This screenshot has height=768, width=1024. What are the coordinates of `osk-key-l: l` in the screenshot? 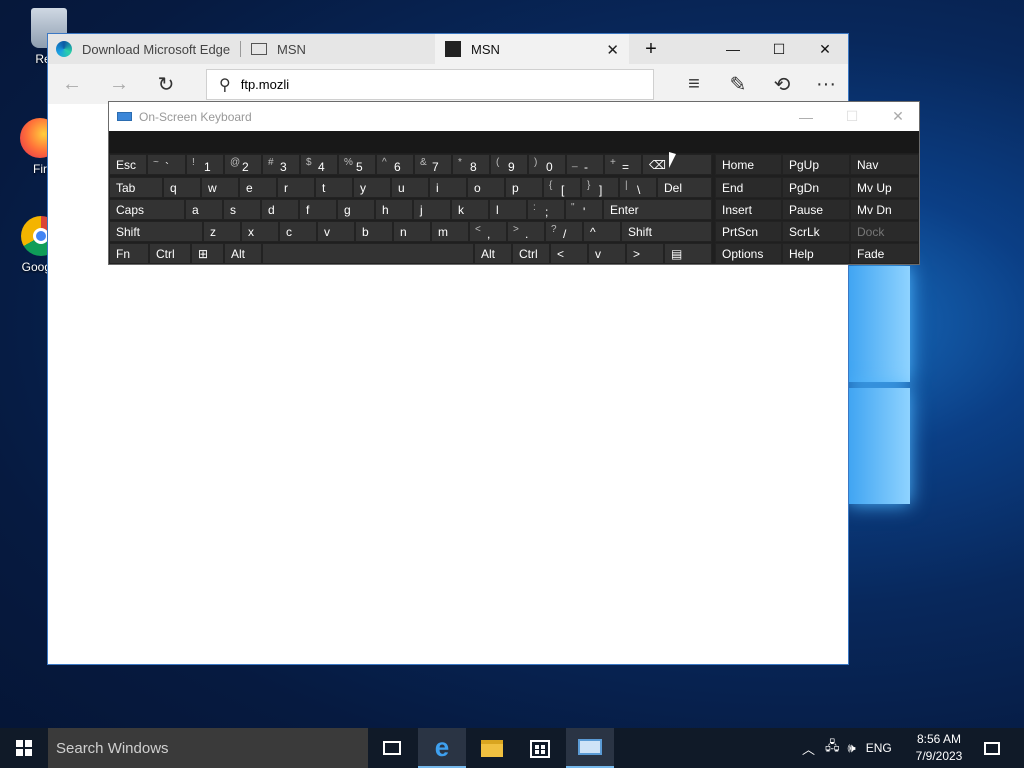 It's located at (508, 209).